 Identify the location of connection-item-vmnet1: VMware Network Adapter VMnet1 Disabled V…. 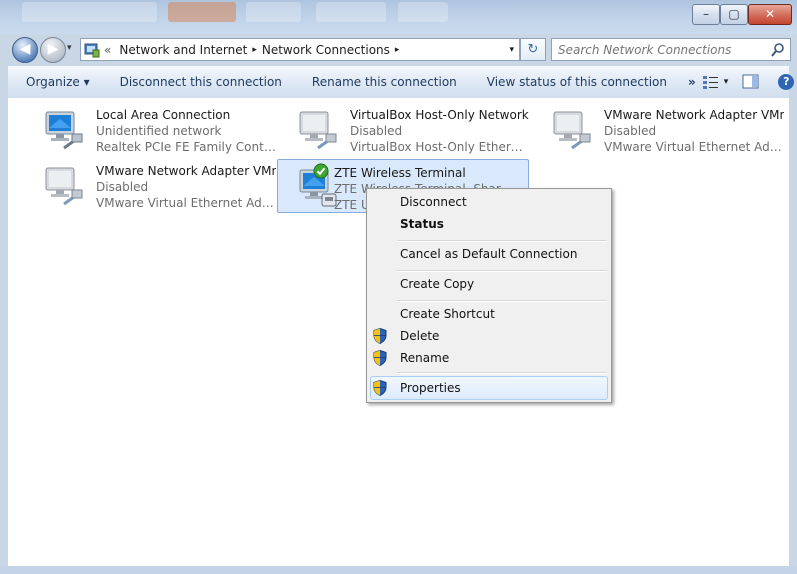
(658, 129).